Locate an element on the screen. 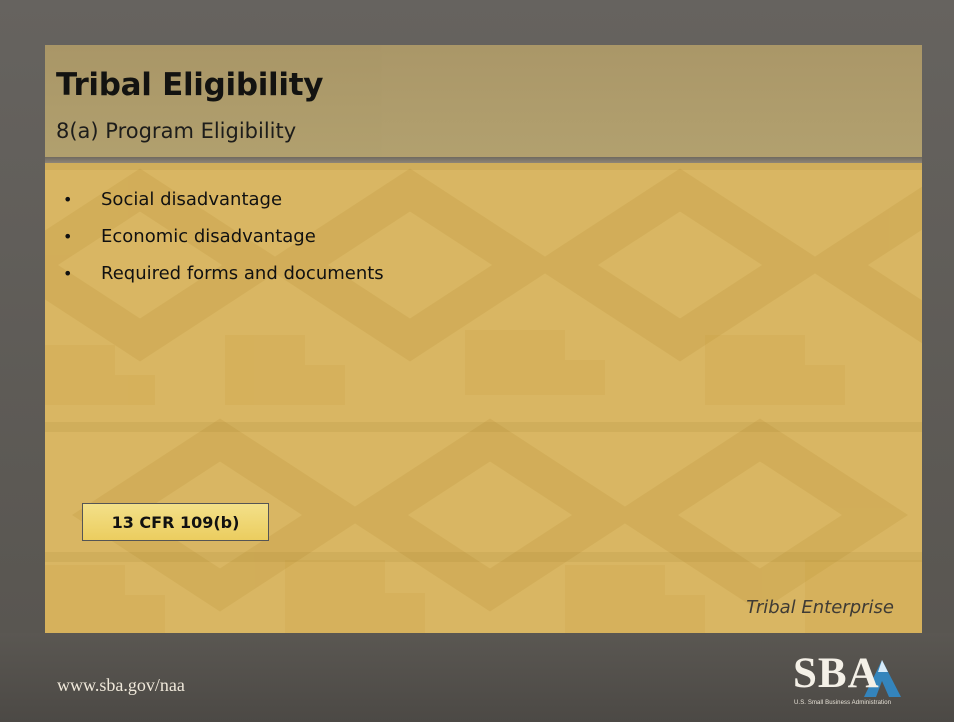  bullet-text: Economic disadvantage is located at coordinates (208, 236).